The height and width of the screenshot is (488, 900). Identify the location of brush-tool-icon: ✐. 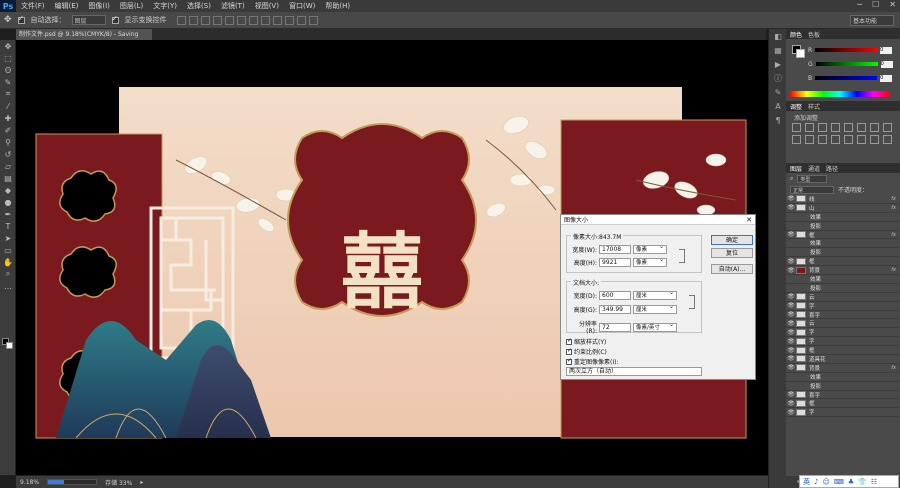
(8, 130).